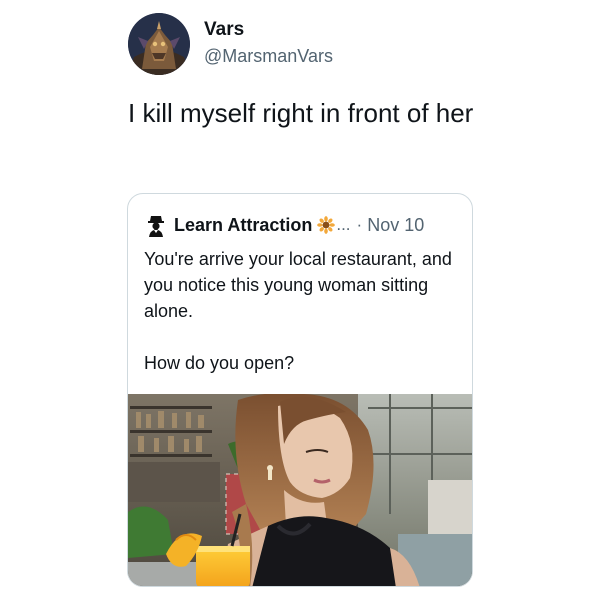  What do you see at coordinates (395, 225) in the screenshot?
I see `quoted-tweet-date: Nov 10` at bounding box center [395, 225].